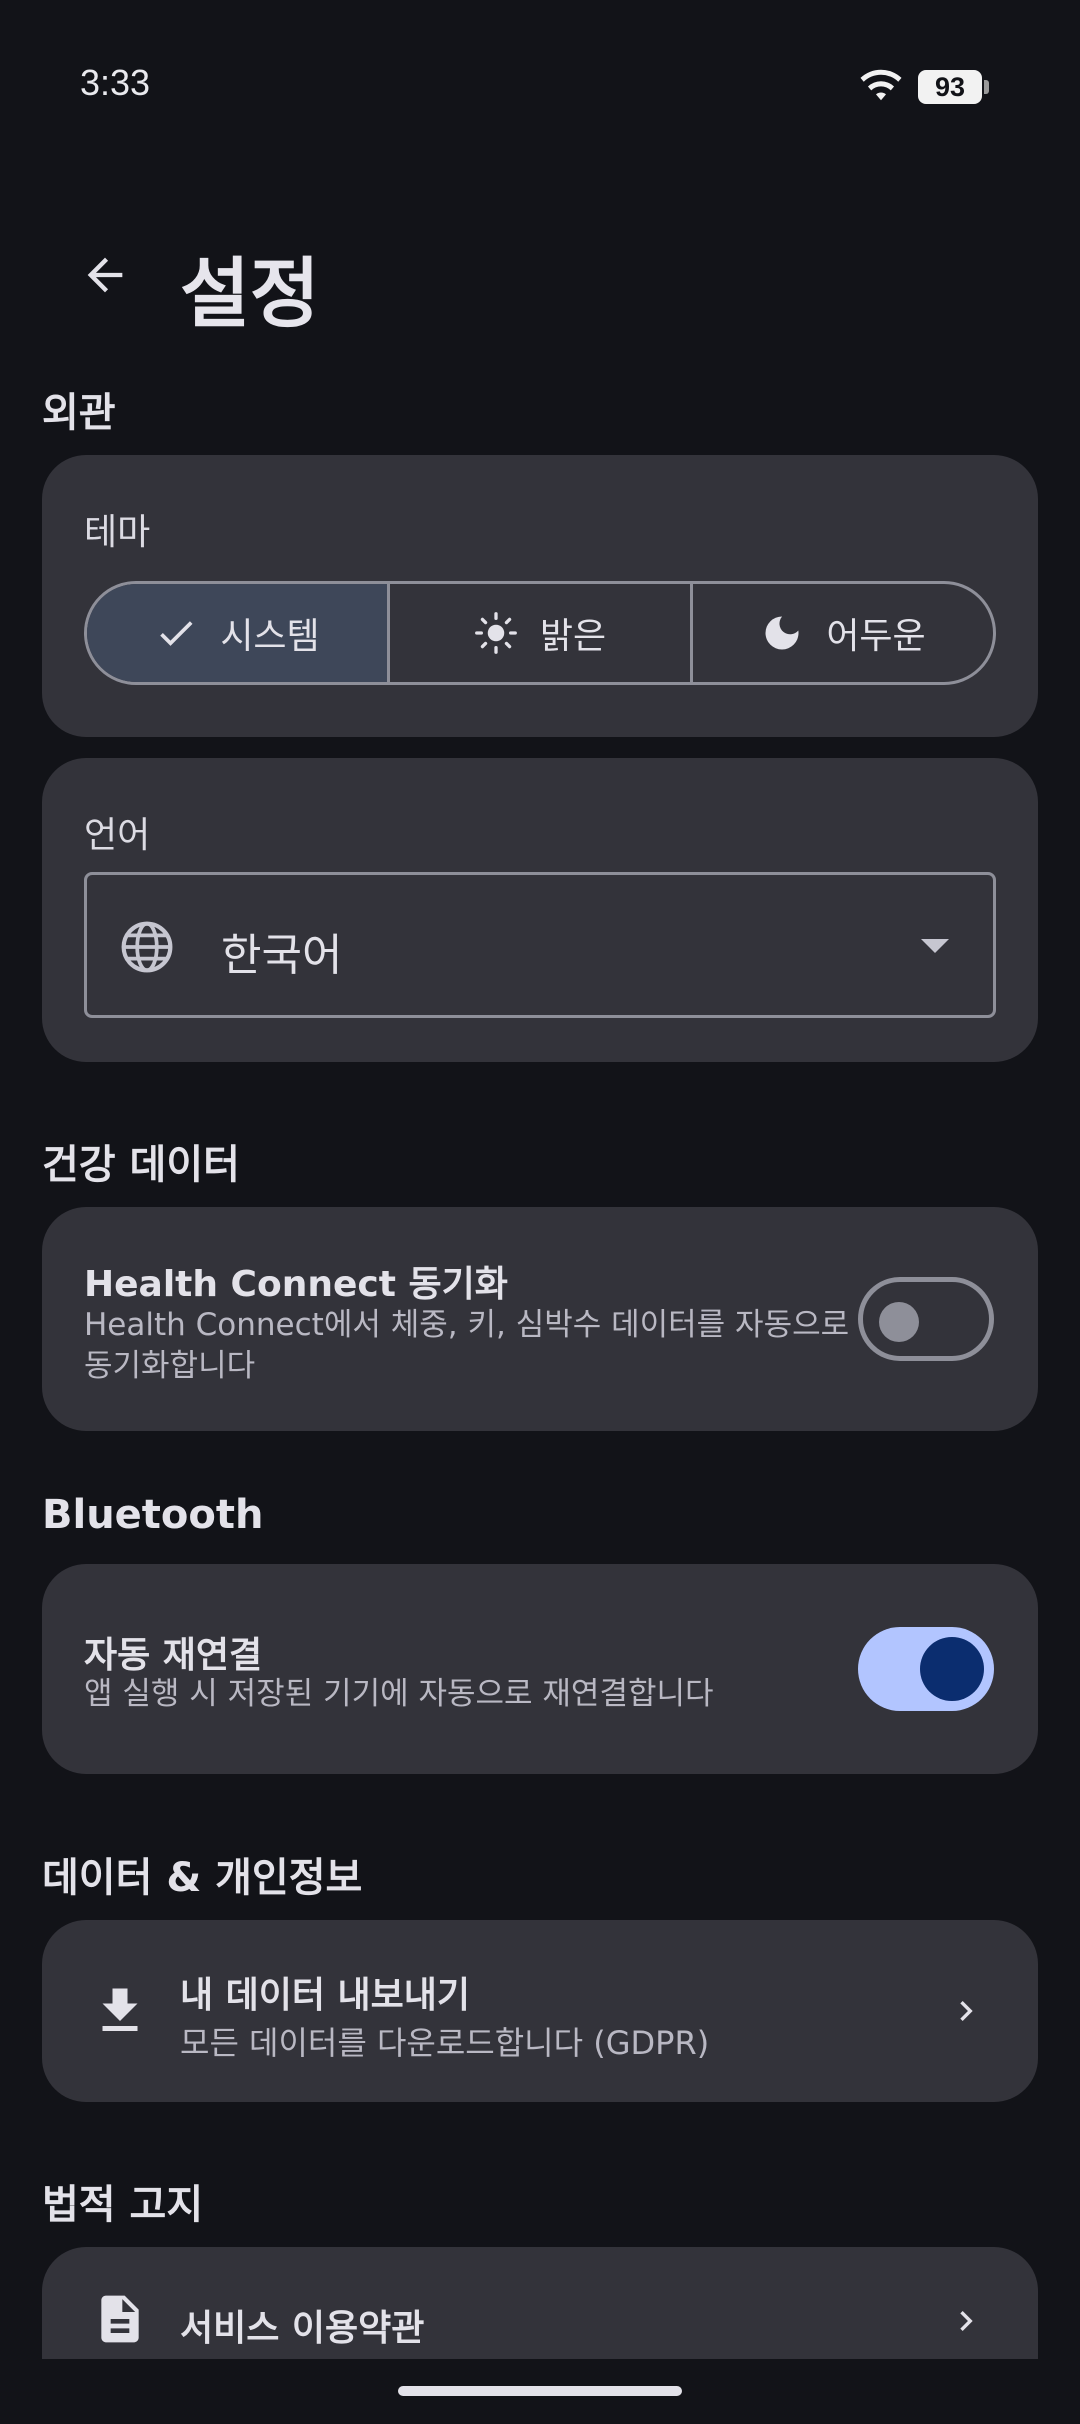  Describe the element at coordinates (176, 633) in the screenshot. I see `check-icon` at that location.